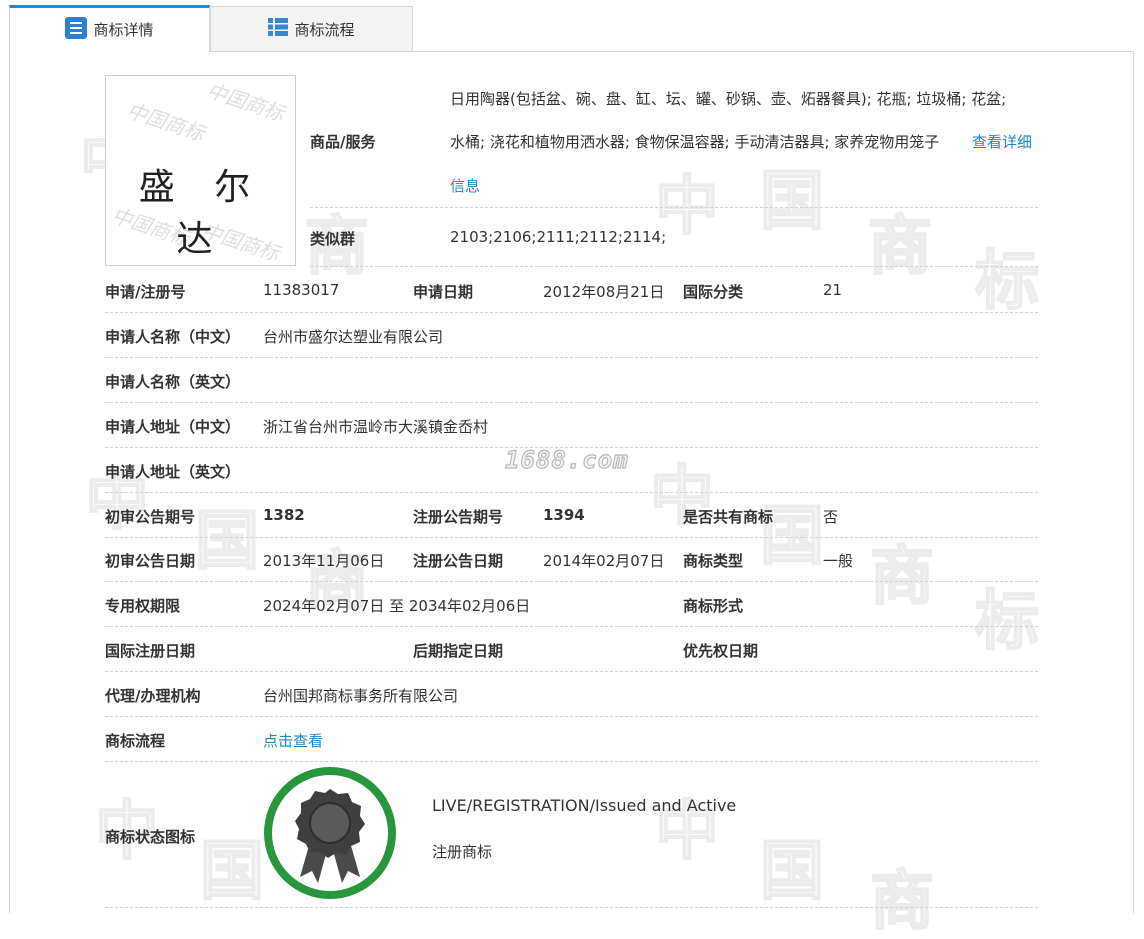 This screenshot has width=1144, height=939. Describe the element at coordinates (462, 852) in the screenshot. I see `status-chinese: 注册商标` at that location.